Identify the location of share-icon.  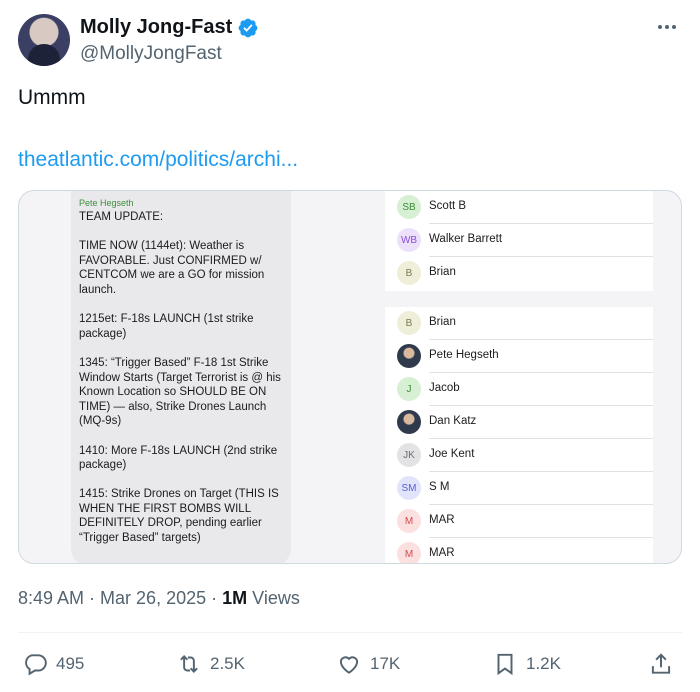
(661, 663).